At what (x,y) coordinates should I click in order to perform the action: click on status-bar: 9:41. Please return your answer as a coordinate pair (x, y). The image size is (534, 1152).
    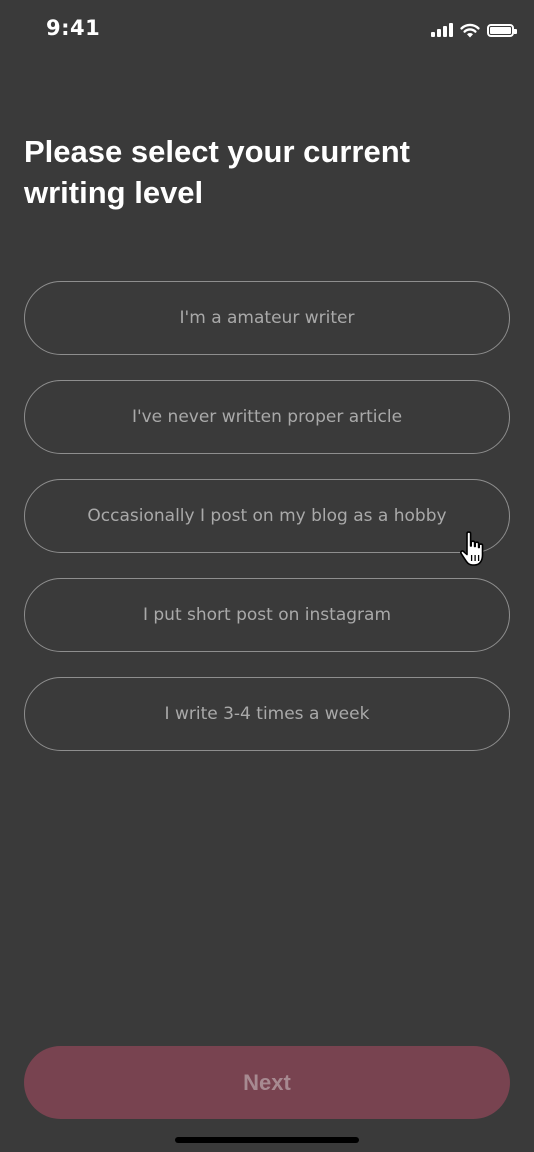
    Looking at the image, I should click on (267, 30).